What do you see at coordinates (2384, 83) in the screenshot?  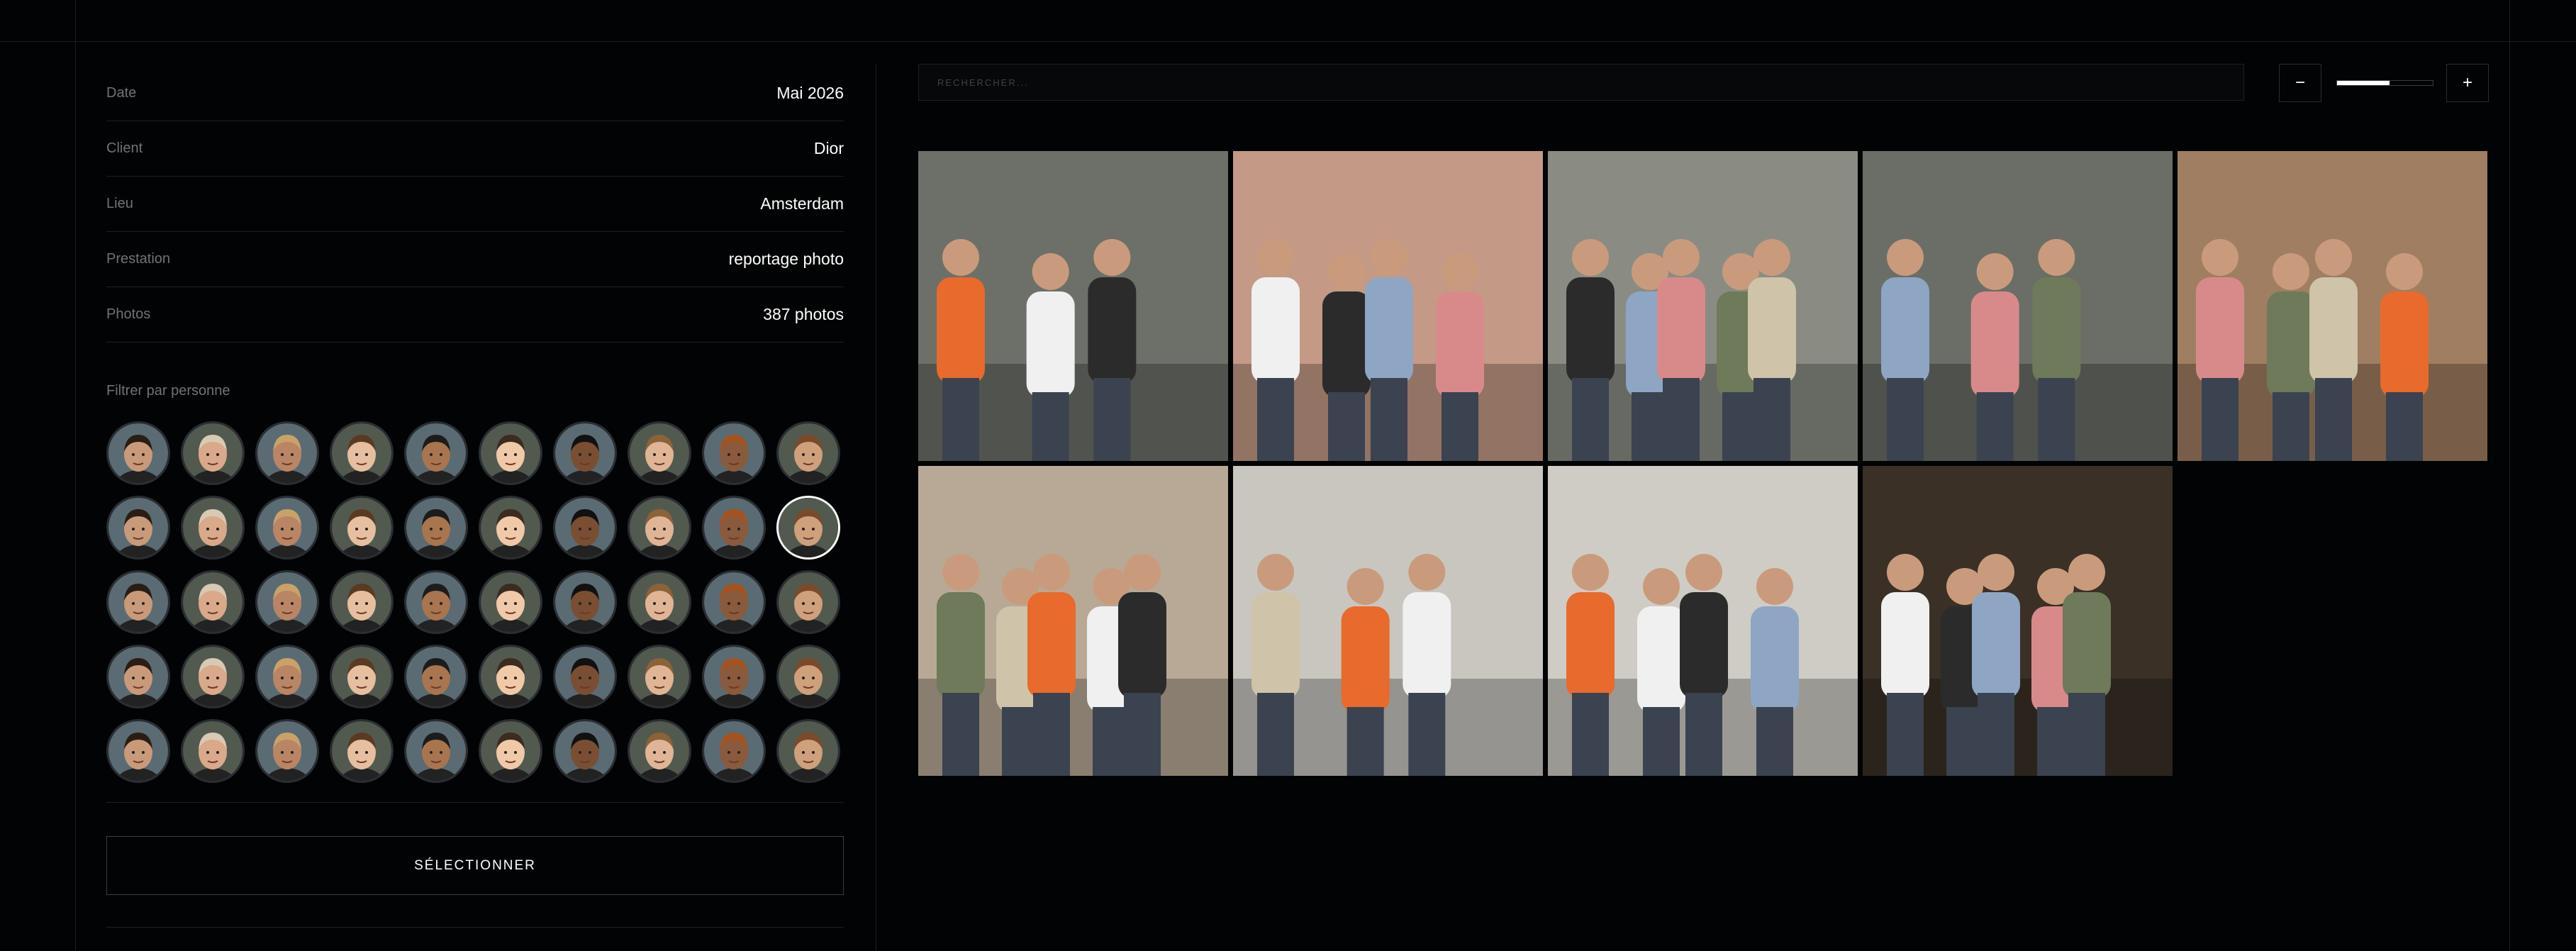 I see `zoom-slider` at bounding box center [2384, 83].